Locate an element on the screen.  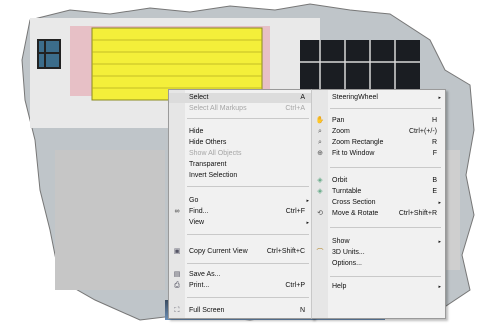
menu-item-select-all-markups: Select All Markups Ctrl+A is located at coordinates (241, 109).